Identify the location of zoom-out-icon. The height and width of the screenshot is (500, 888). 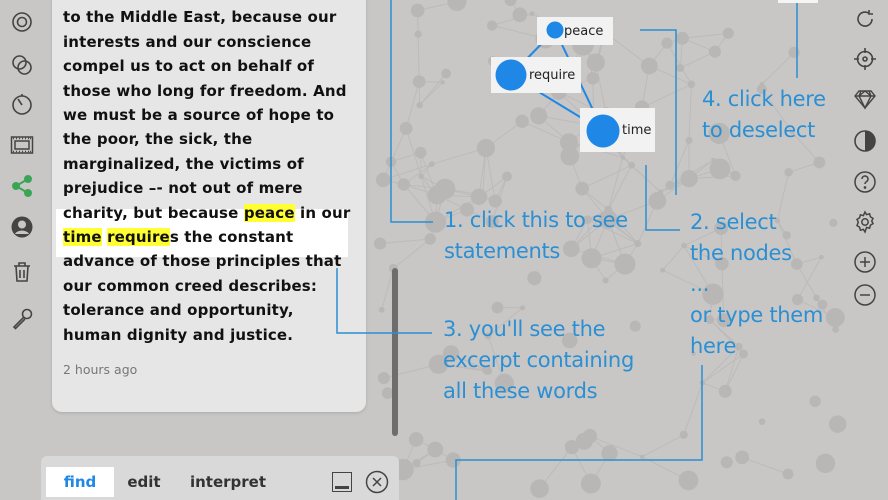
(865, 295).